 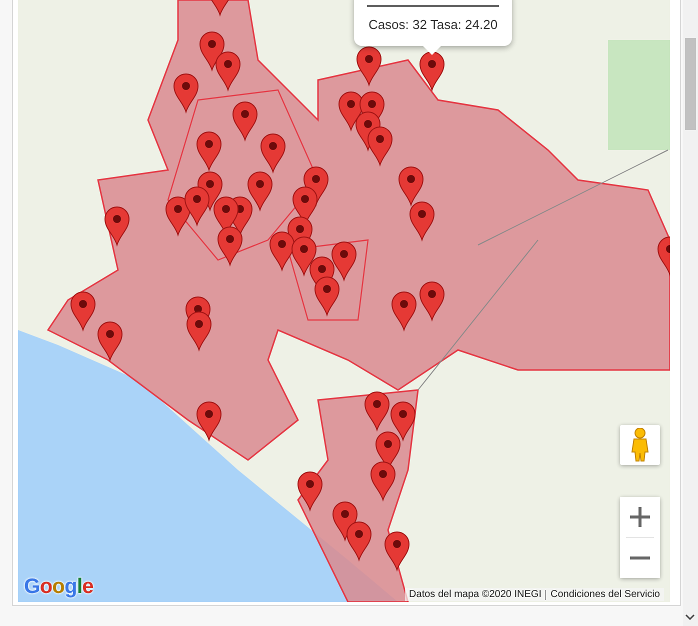 What do you see at coordinates (690, 84) in the screenshot?
I see `scrollbar-thumb` at bounding box center [690, 84].